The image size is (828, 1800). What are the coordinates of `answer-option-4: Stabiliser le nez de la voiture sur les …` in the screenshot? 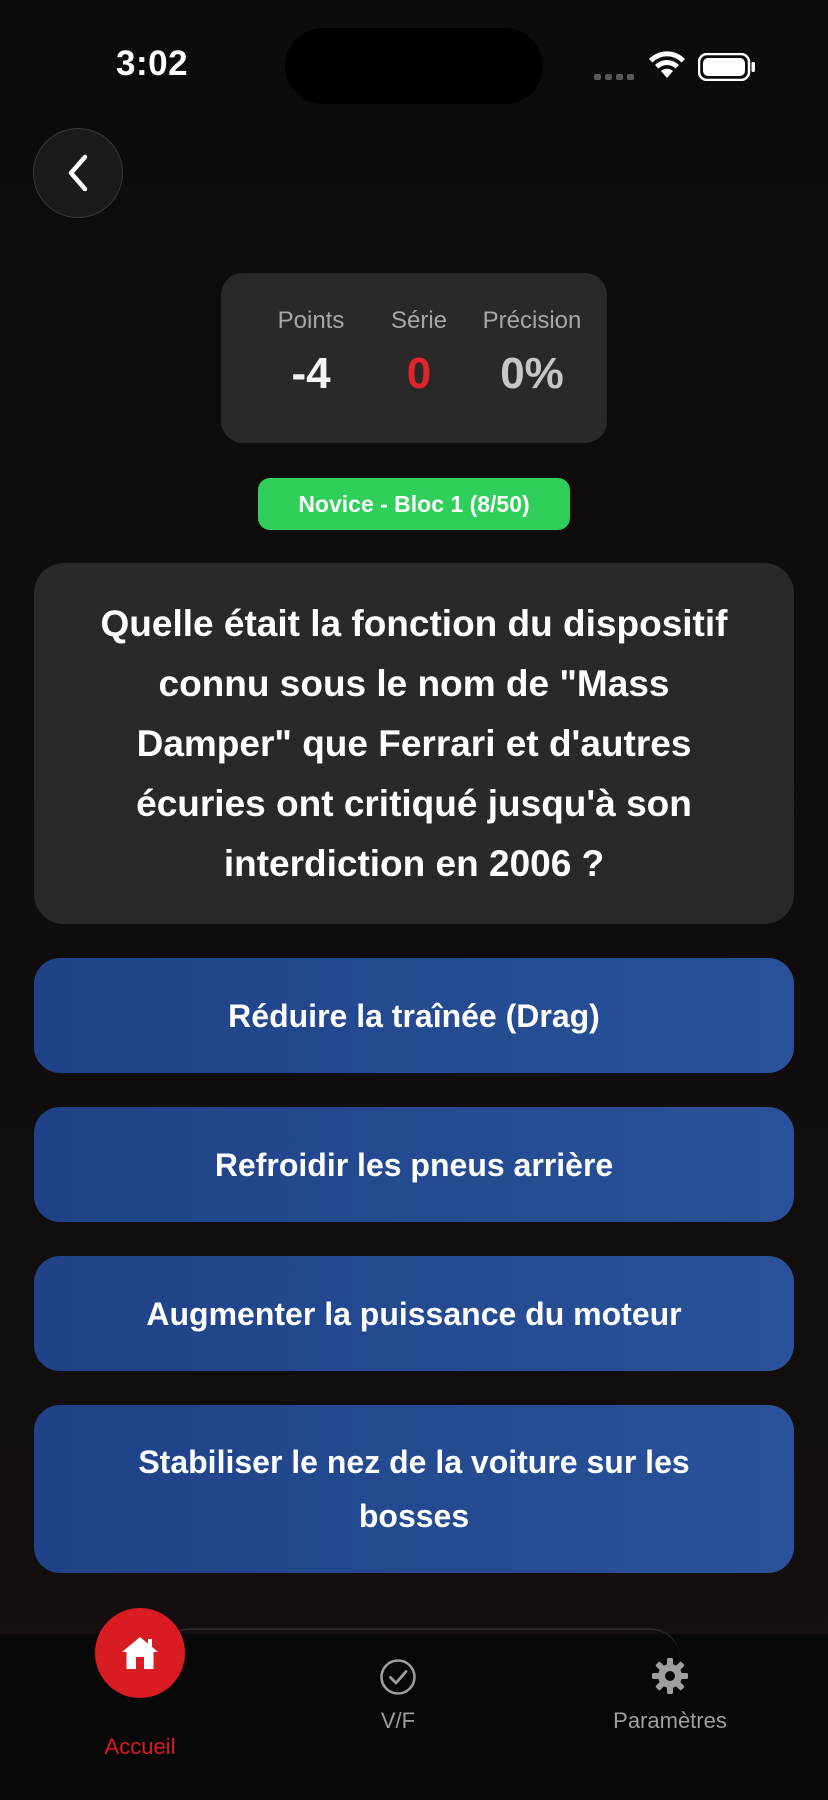 It's located at (414, 1489).